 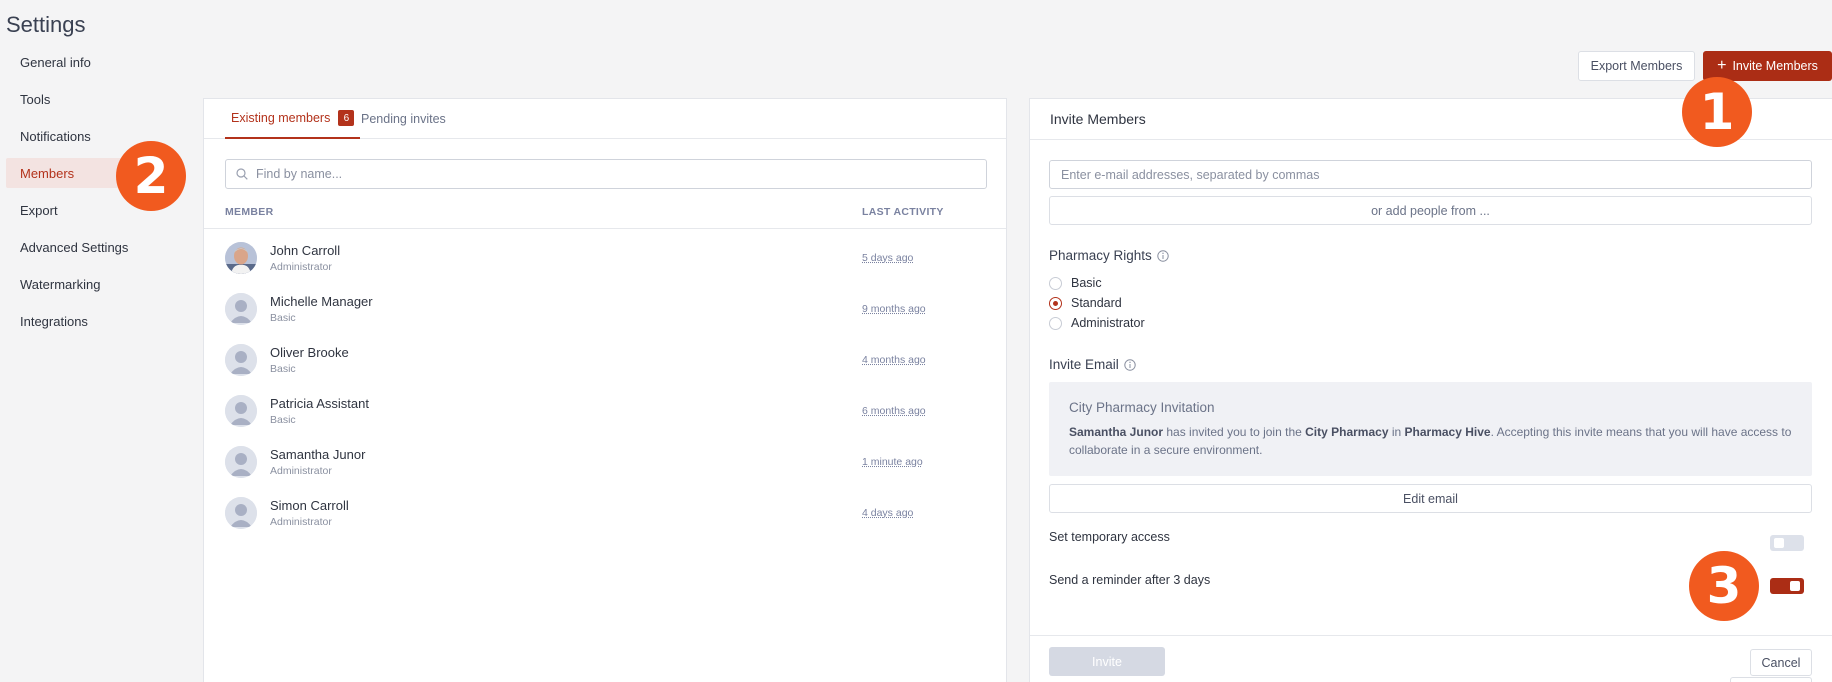 I want to click on preview-inviter: Samantha Junor, so click(x=1116, y=432).